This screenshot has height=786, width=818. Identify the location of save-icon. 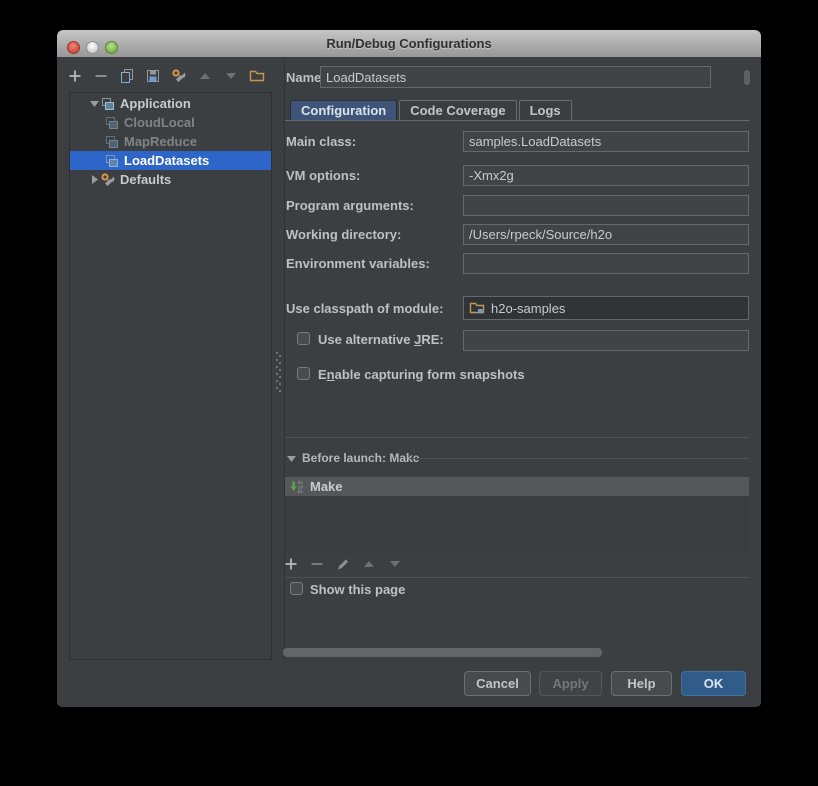
(153, 76).